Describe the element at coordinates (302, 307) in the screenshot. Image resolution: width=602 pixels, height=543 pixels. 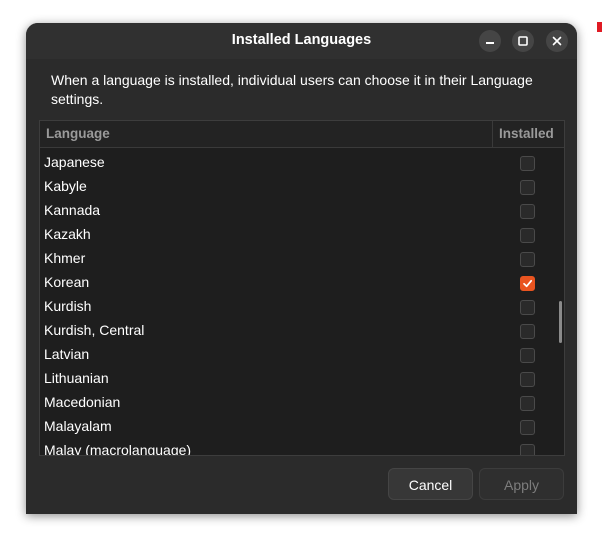
I see `table-row: Kurdish` at that location.